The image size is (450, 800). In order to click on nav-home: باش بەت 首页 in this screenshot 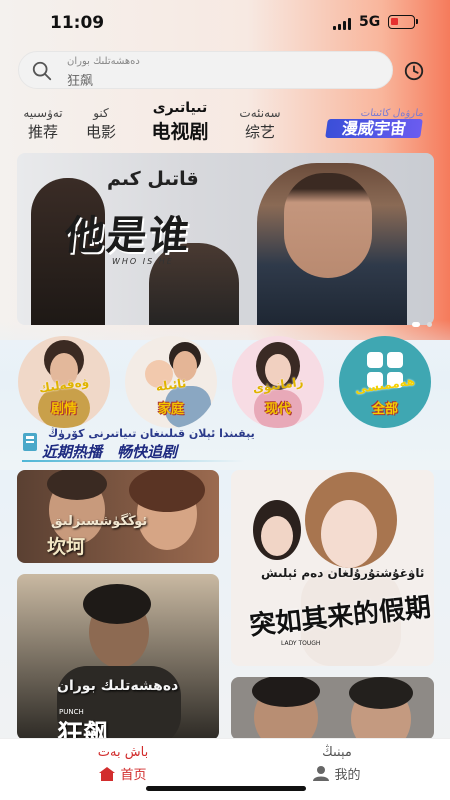, I will do `click(123, 764)`.